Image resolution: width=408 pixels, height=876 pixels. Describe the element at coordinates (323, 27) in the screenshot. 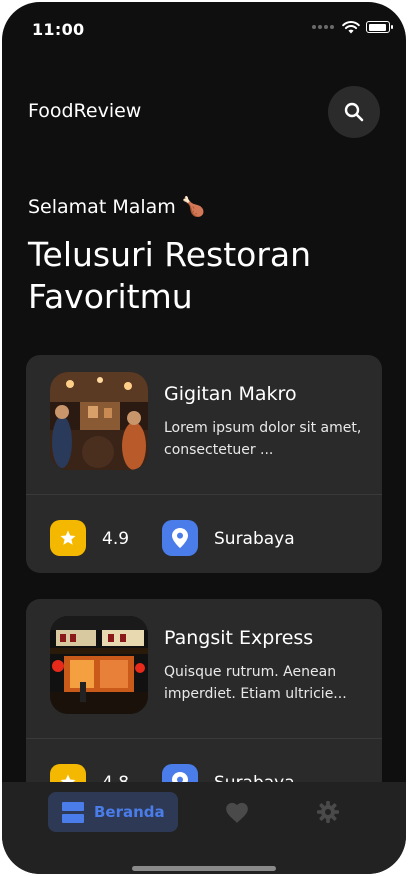

I see `signal-dots-icon` at that location.